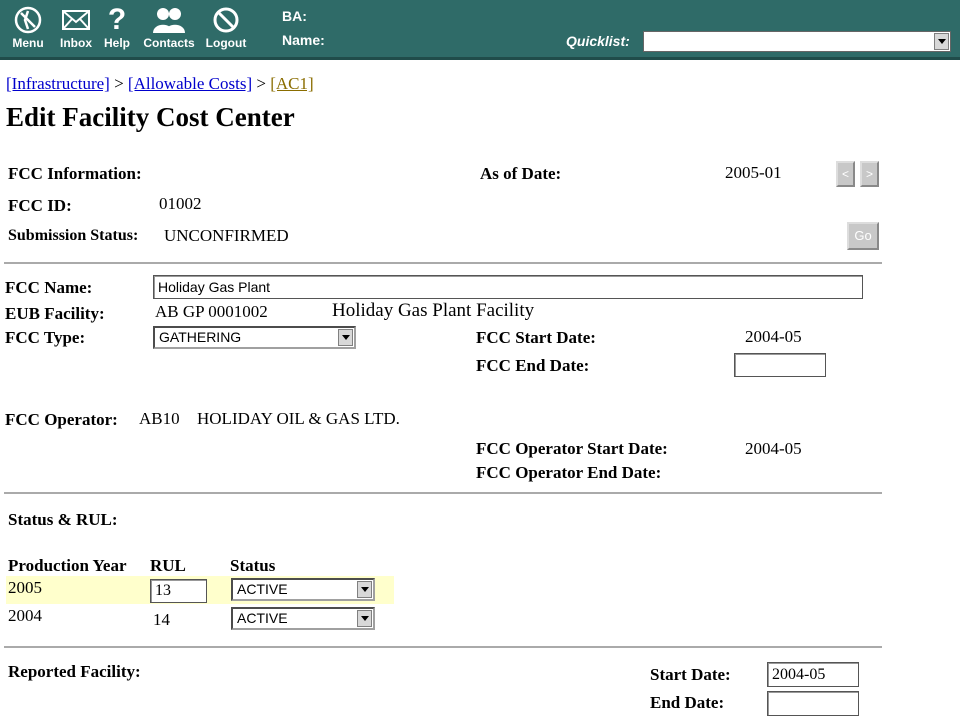 The image size is (960, 720). What do you see at coordinates (303, 40) in the screenshot?
I see `name-label: Name:` at bounding box center [303, 40].